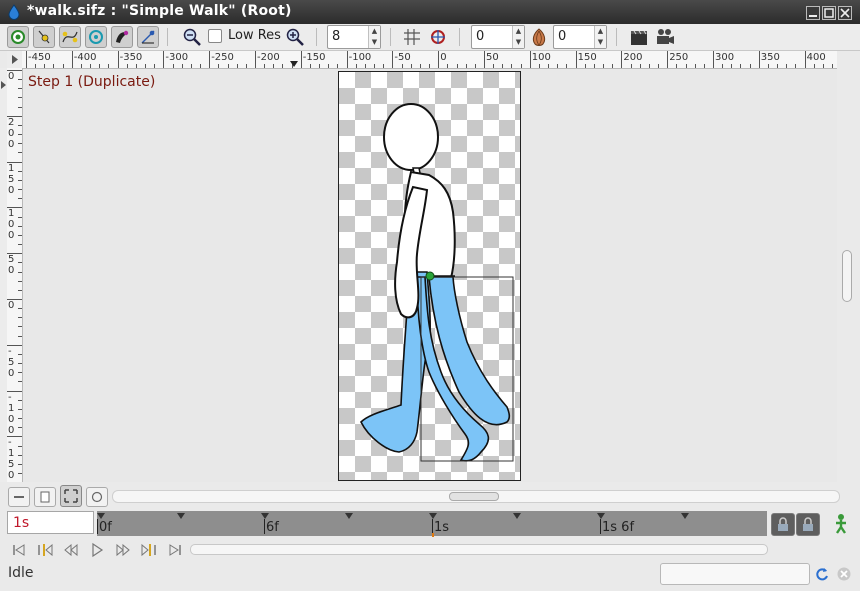 This screenshot has height=591, width=860. I want to click on seek-prev-frame-button, so click(71, 550).